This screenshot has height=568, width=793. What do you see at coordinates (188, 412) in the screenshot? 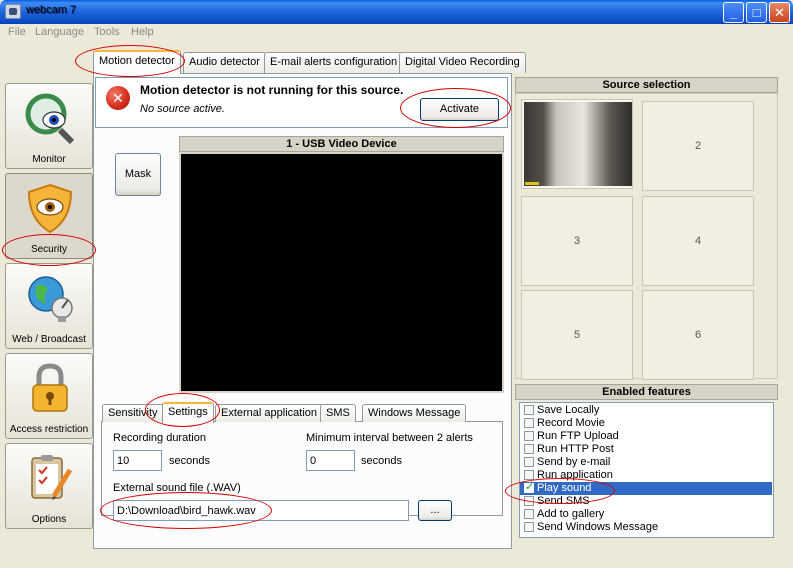
I see `tab-settings: Settings` at bounding box center [188, 412].